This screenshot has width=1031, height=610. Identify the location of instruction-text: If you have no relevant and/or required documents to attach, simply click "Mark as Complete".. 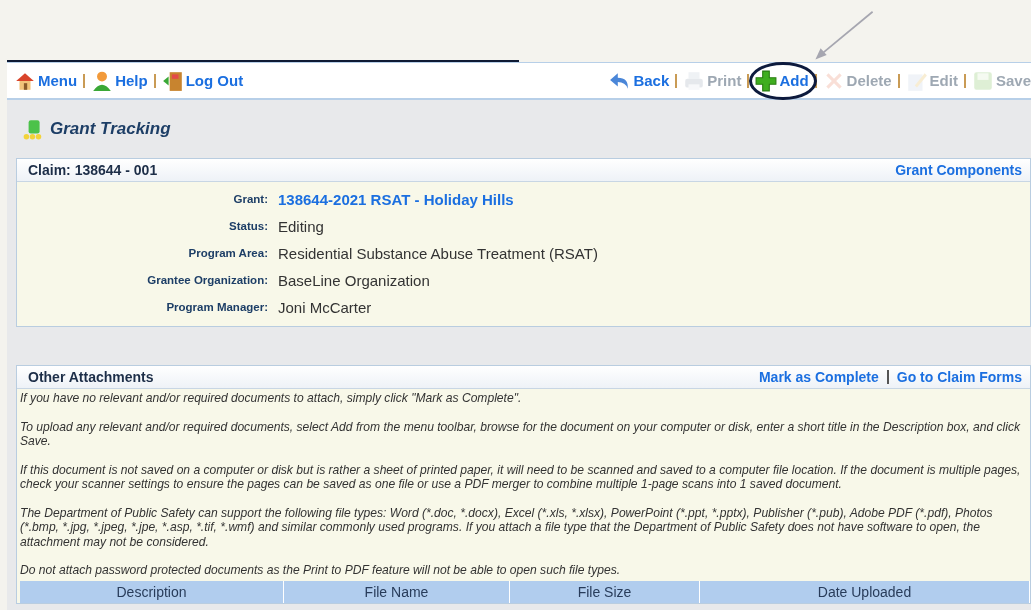
(271, 398).